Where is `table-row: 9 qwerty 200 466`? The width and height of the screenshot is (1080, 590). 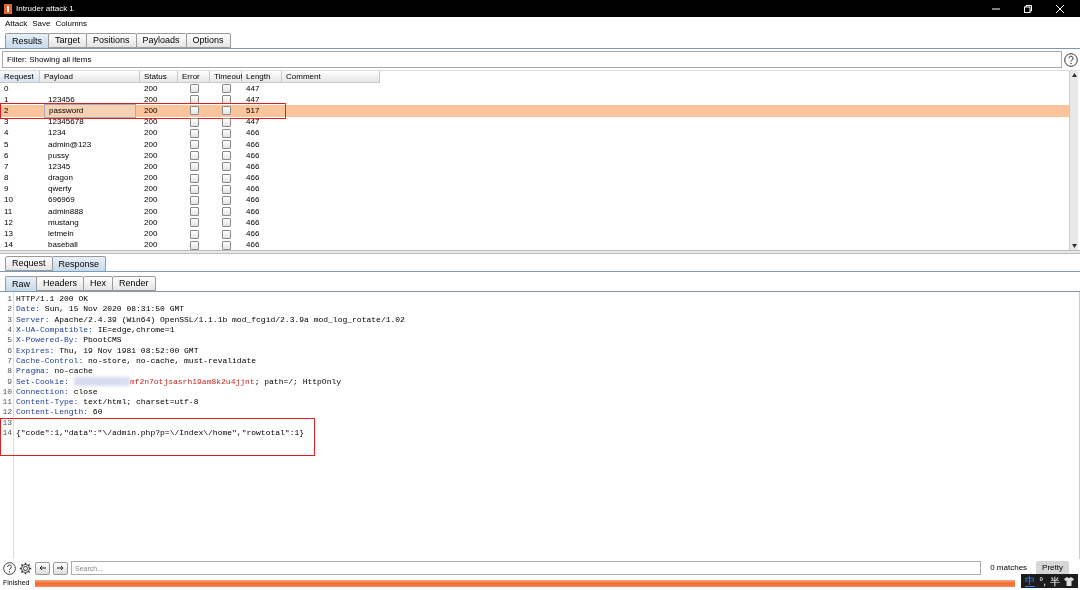 table-row: 9 qwerty 200 466 is located at coordinates (534, 189).